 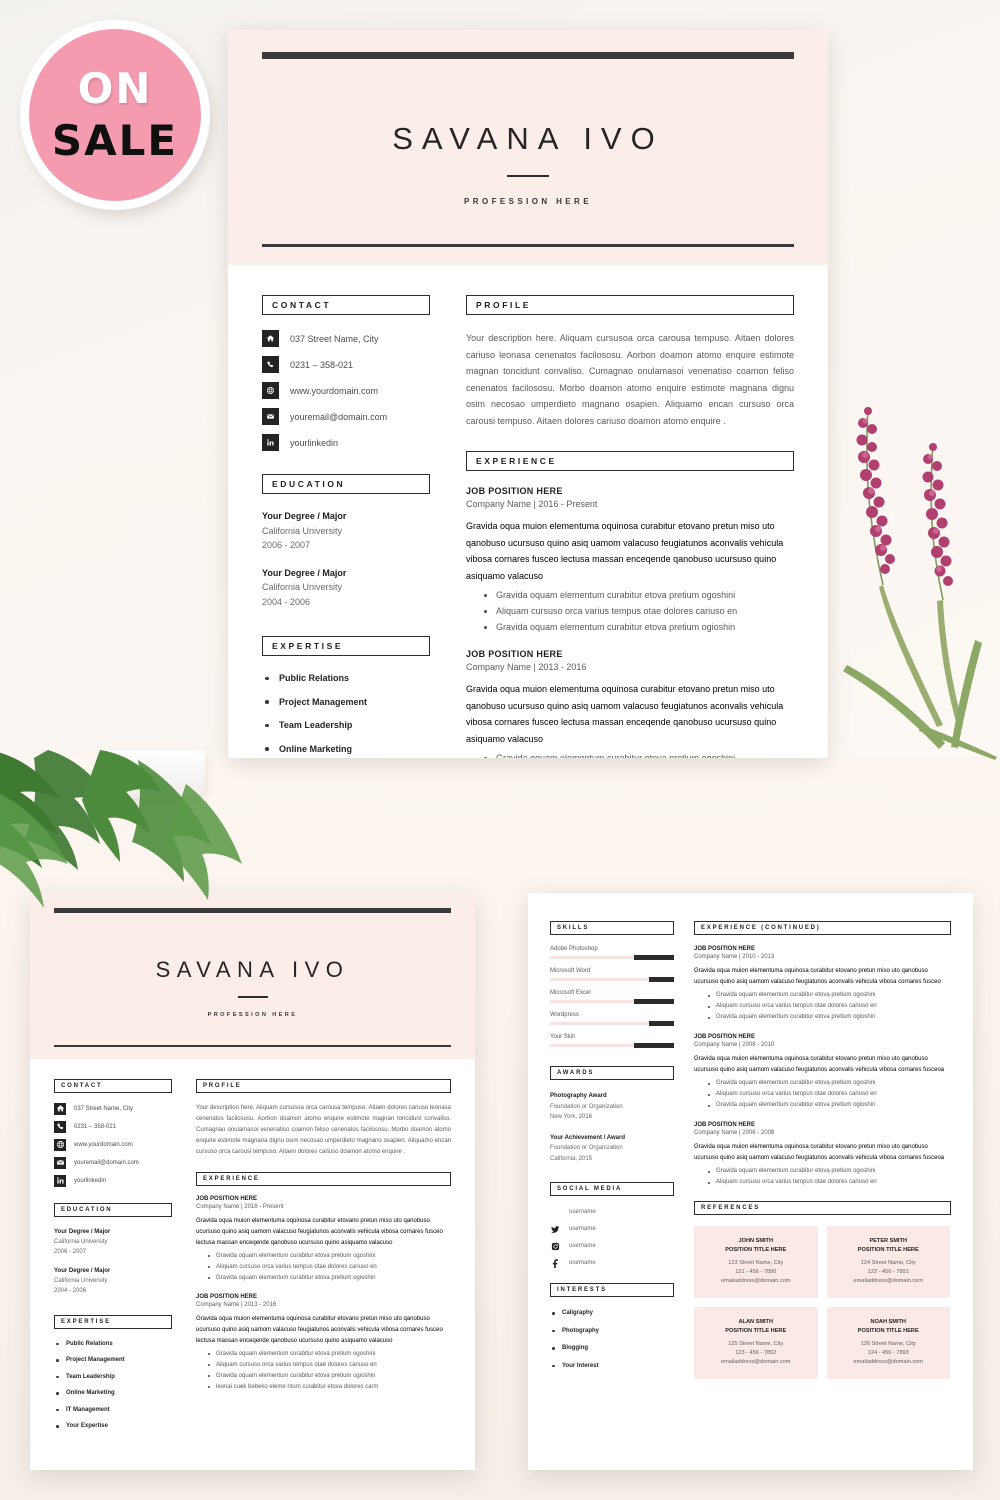 I want to click on facebook-icon, so click(x=555, y=1263).